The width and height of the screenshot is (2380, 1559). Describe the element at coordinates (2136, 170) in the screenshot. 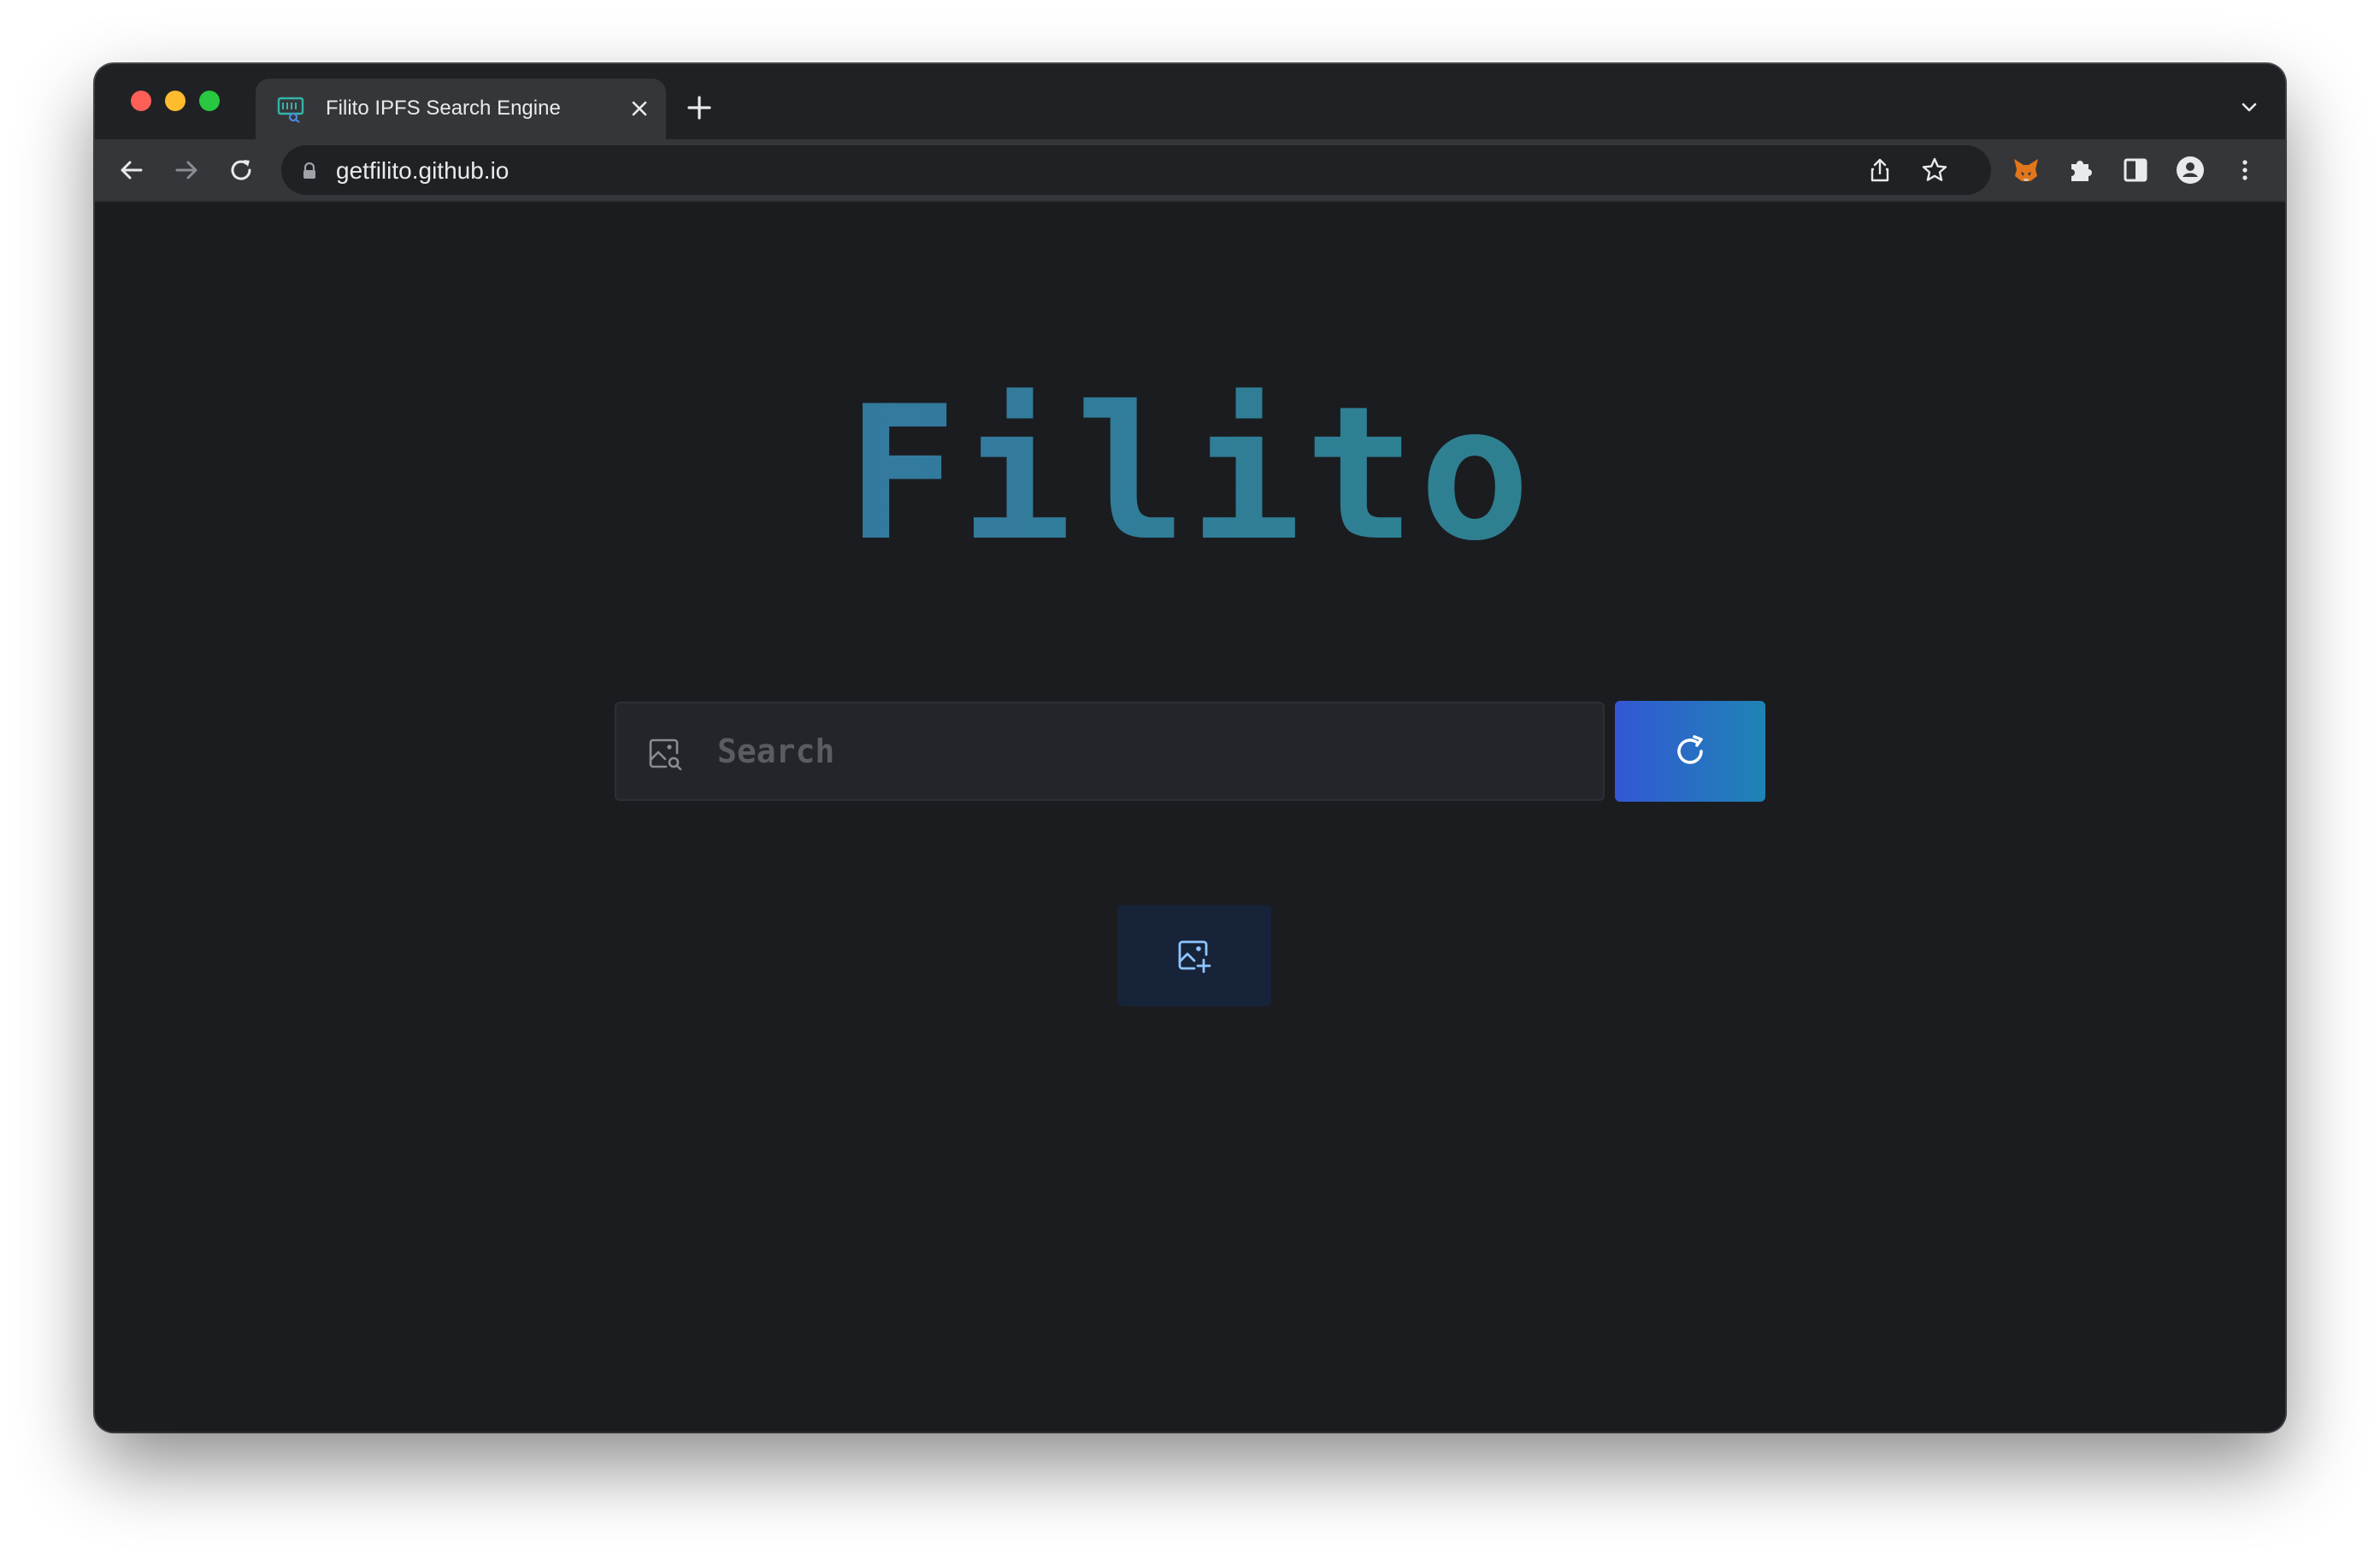

I see `side-panel-icon` at that location.